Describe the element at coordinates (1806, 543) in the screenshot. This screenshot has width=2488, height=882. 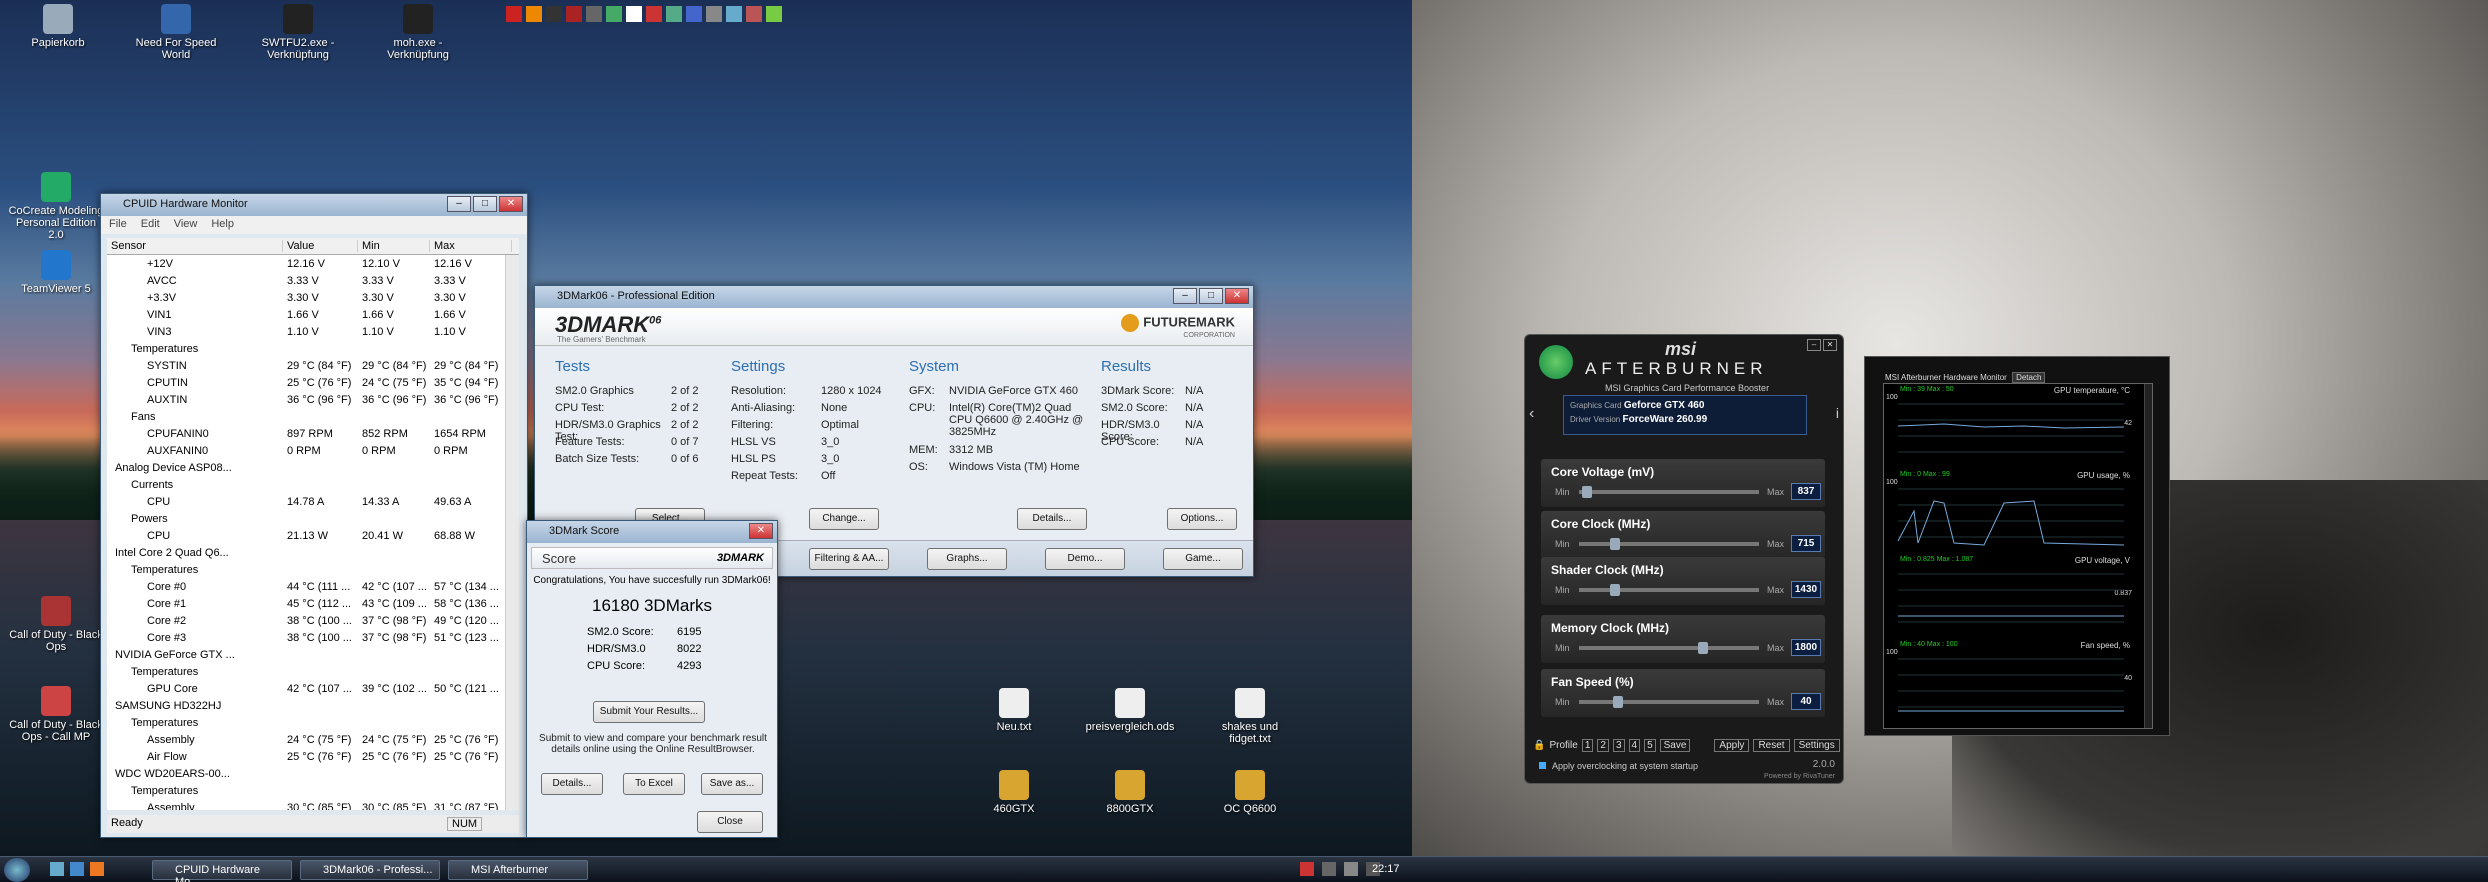
I see `slider-value: 715` at that location.